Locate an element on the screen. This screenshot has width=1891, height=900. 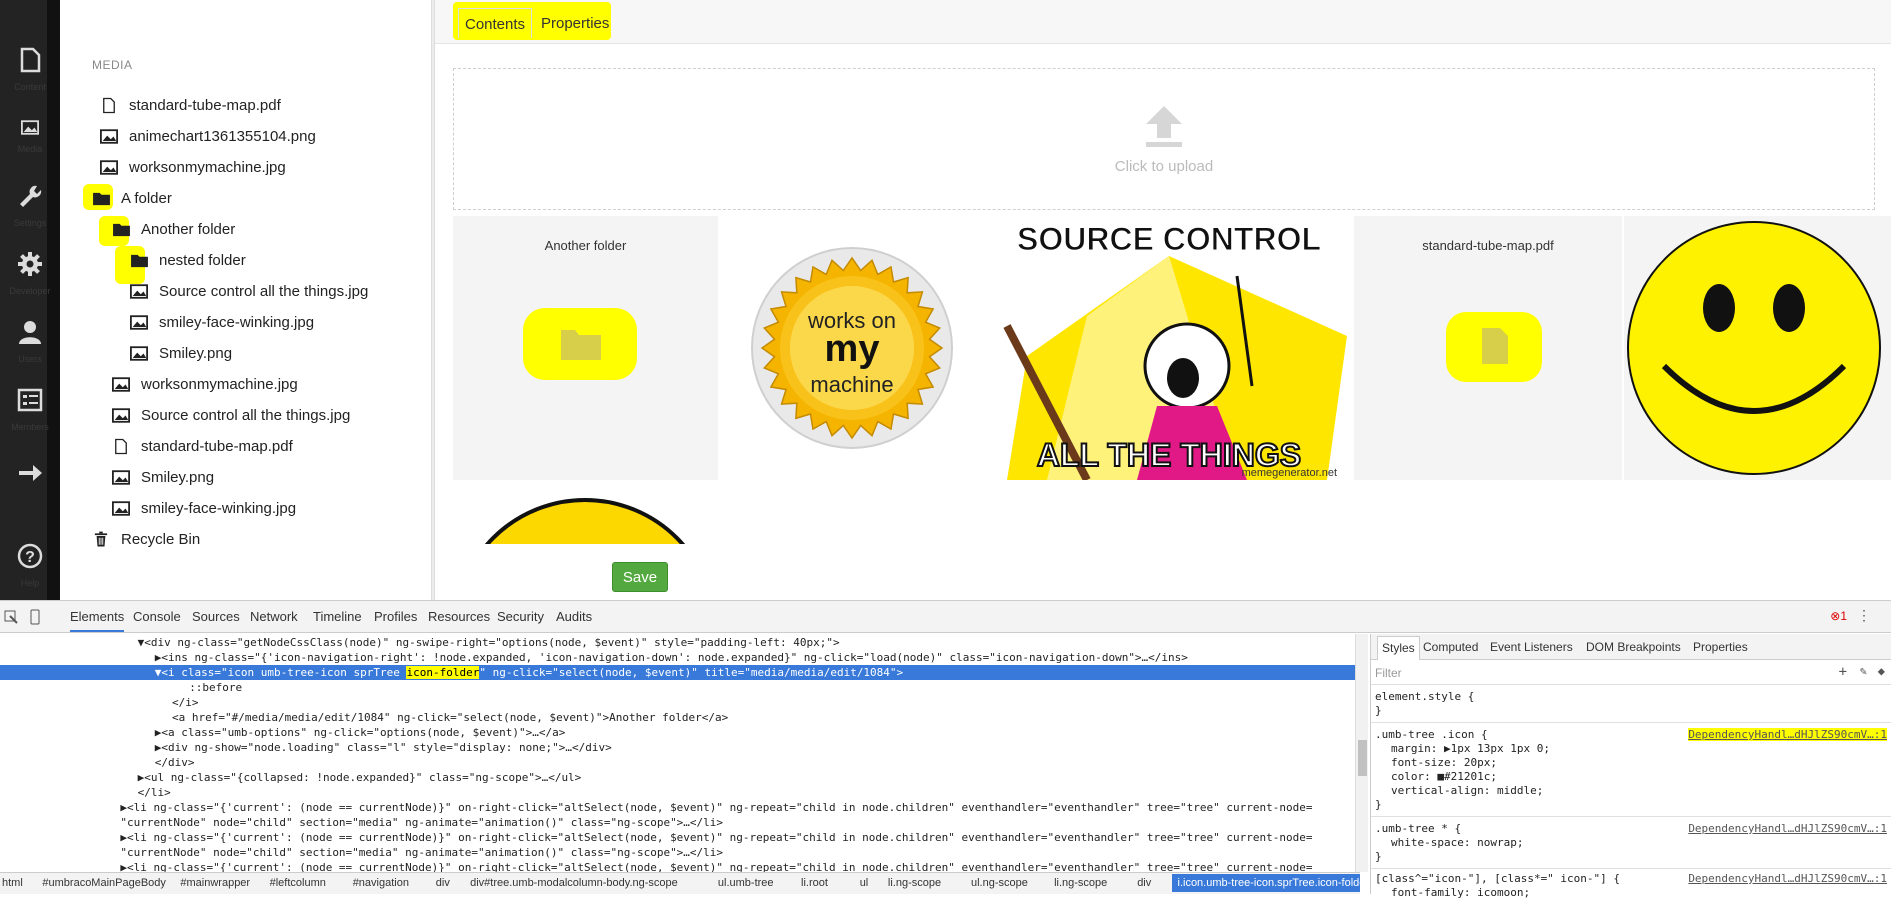
css-property: font-size: 20px; is located at coordinates (1444, 763).